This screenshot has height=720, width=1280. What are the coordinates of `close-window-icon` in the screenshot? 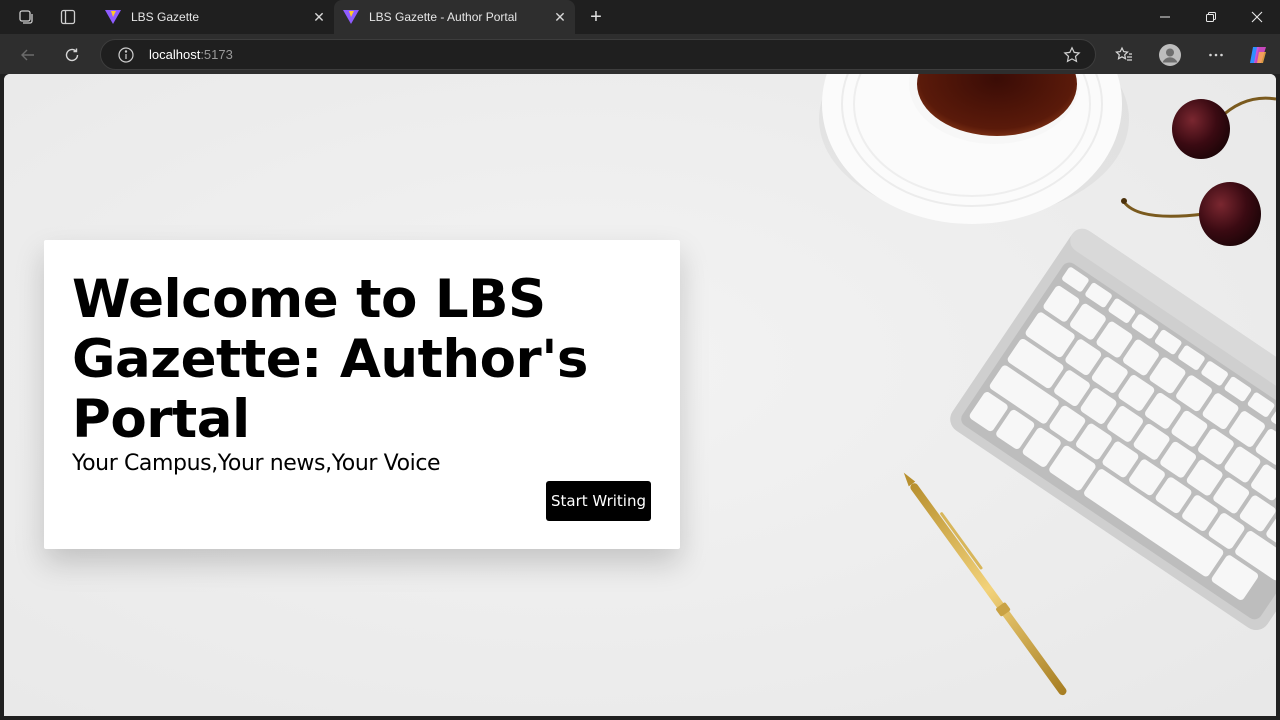 It's located at (1257, 17).